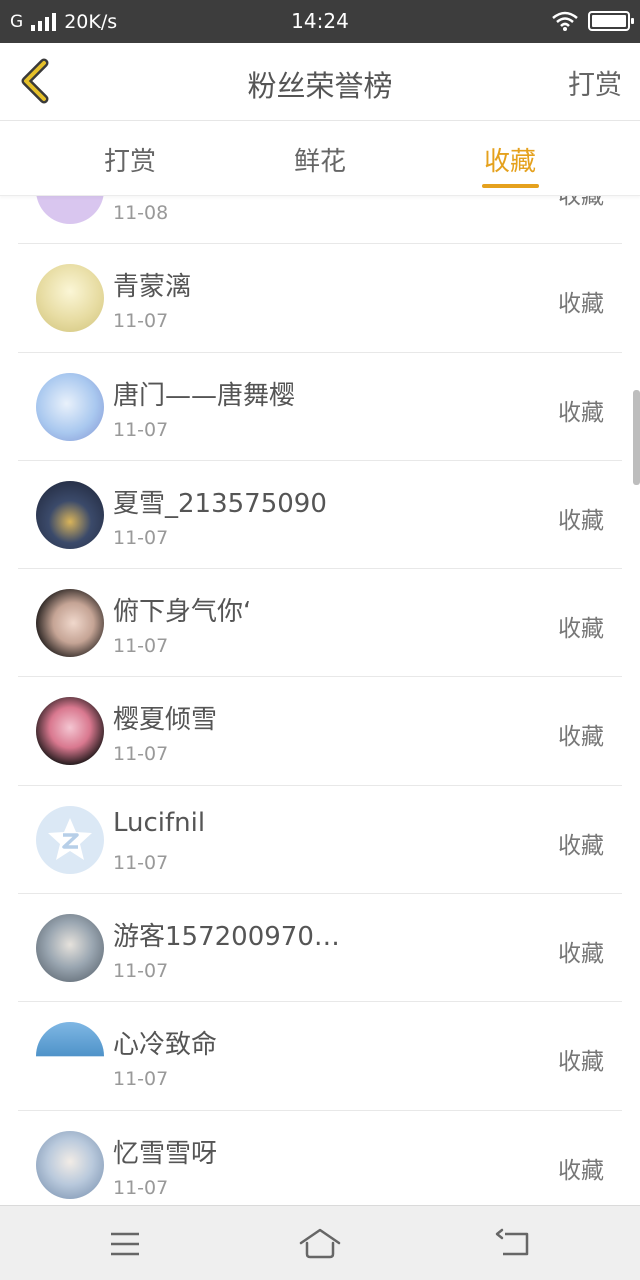 The height and width of the screenshot is (1280, 640). I want to click on user-name: 唐门——唐舞樱, so click(204, 395).